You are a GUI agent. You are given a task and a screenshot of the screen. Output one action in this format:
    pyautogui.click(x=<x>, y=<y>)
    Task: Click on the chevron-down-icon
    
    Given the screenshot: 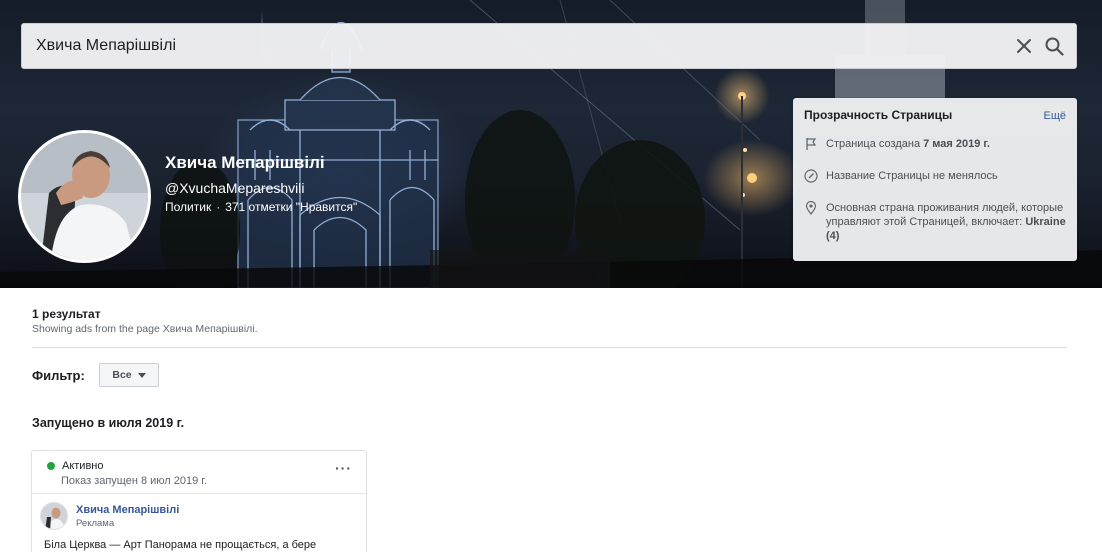 What is the action you would take?
    pyautogui.click(x=141, y=375)
    